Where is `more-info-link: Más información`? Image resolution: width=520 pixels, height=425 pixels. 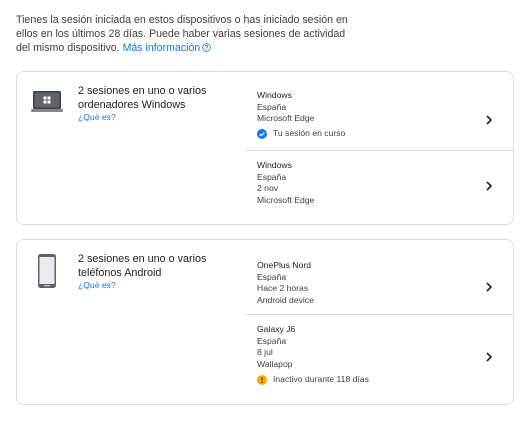
more-info-link: Más información is located at coordinates (167, 48).